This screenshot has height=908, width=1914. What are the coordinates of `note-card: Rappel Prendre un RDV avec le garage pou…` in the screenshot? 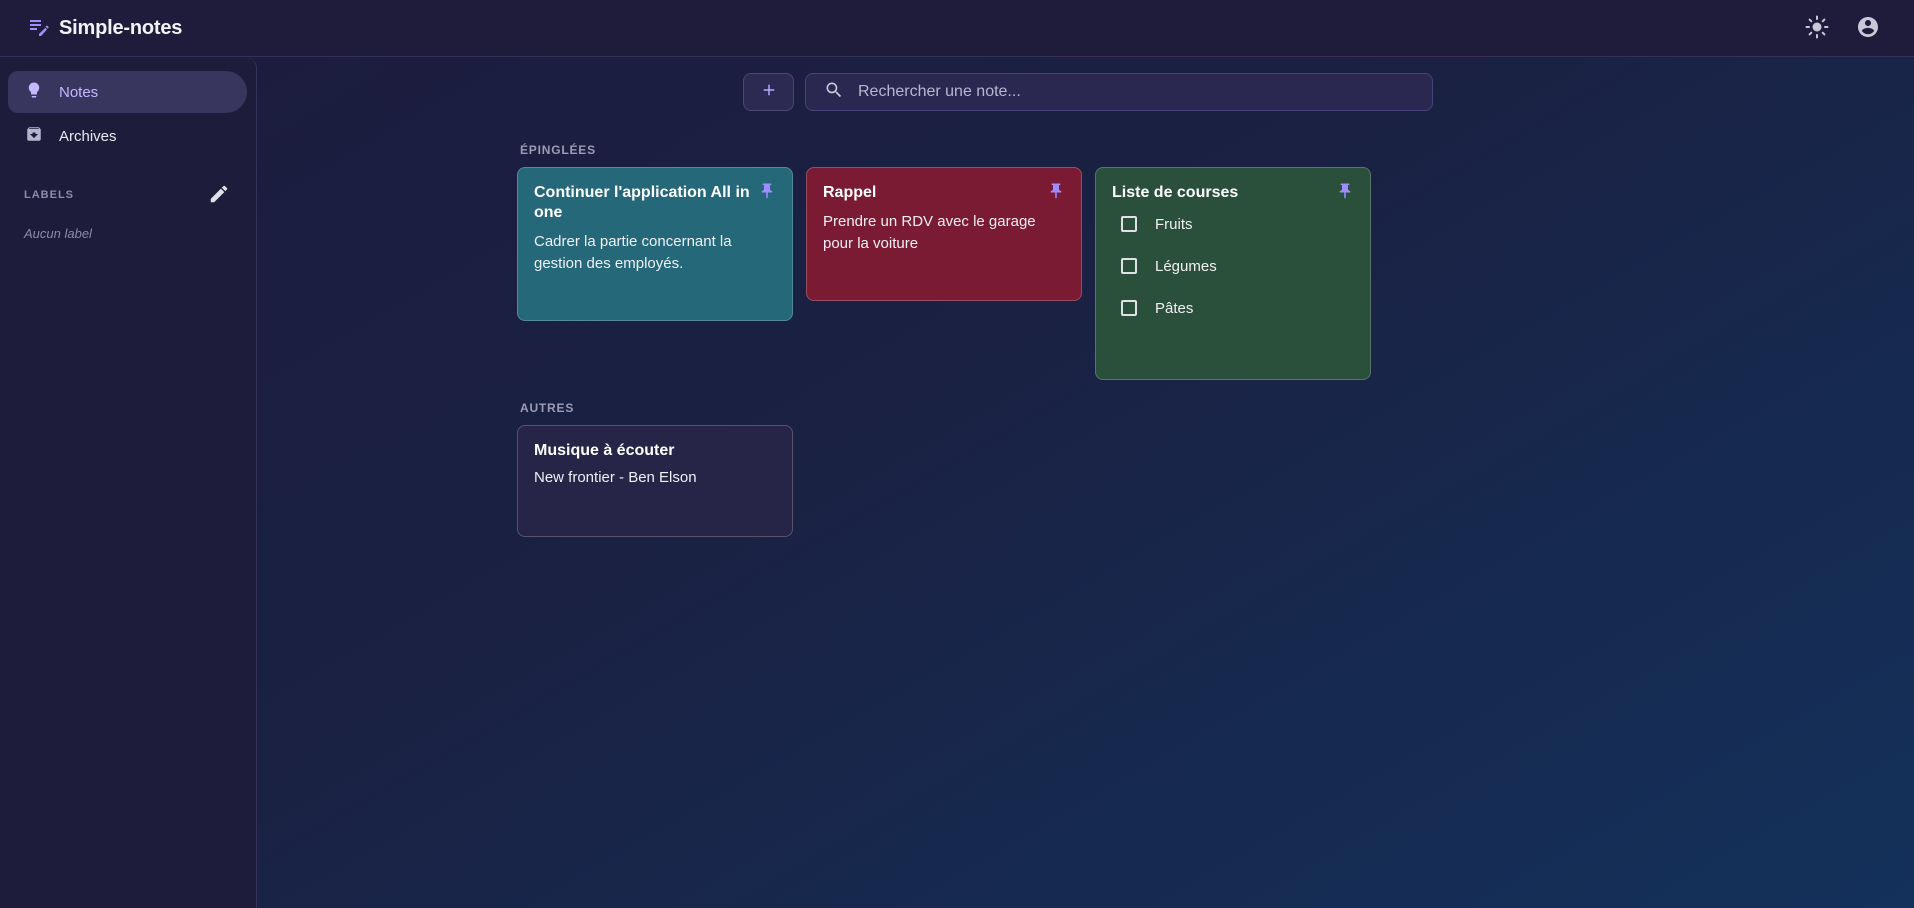 It's located at (944, 234).